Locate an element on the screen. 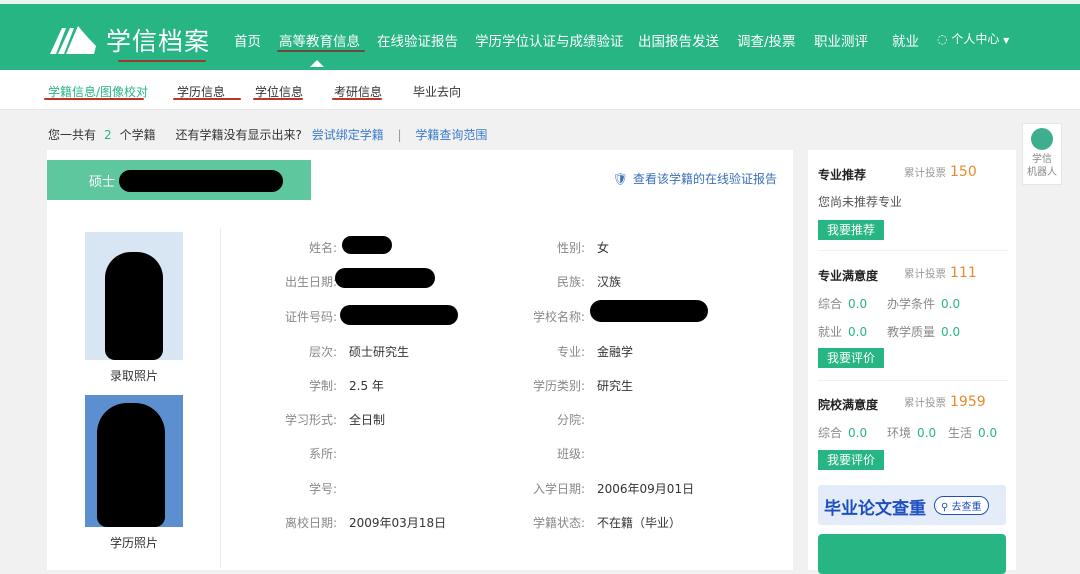 The height and width of the screenshot is (574, 1080). sub-nav: 学籍信息/图像校对 学历信息 学位信息 考研信息 毕业去向 is located at coordinates (540, 90).